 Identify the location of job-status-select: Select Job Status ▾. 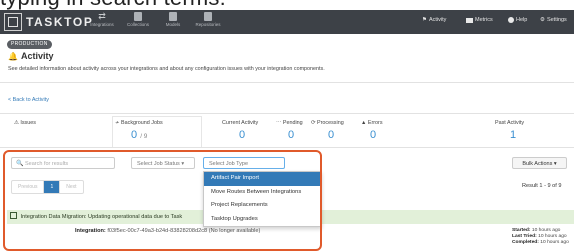
(163, 163).